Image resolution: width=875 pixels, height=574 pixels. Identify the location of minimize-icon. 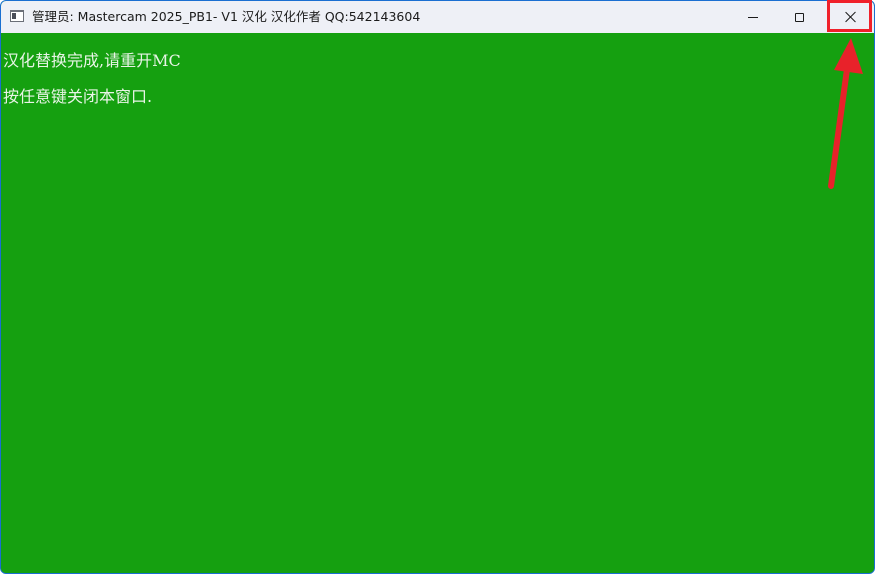
(753, 17).